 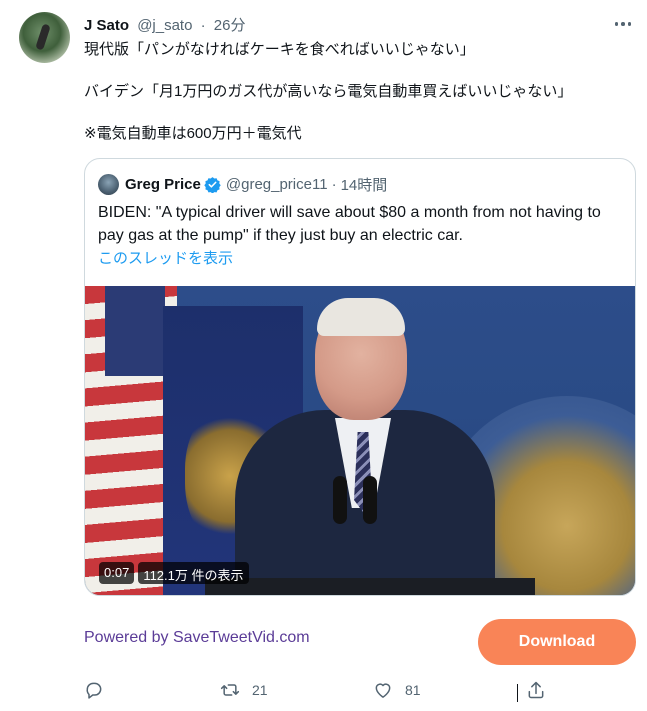 What do you see at coordinates (276, 184) in the screenshot?
I see `quote-author-handle: @greg_price11` at bounding box center [276, 184].